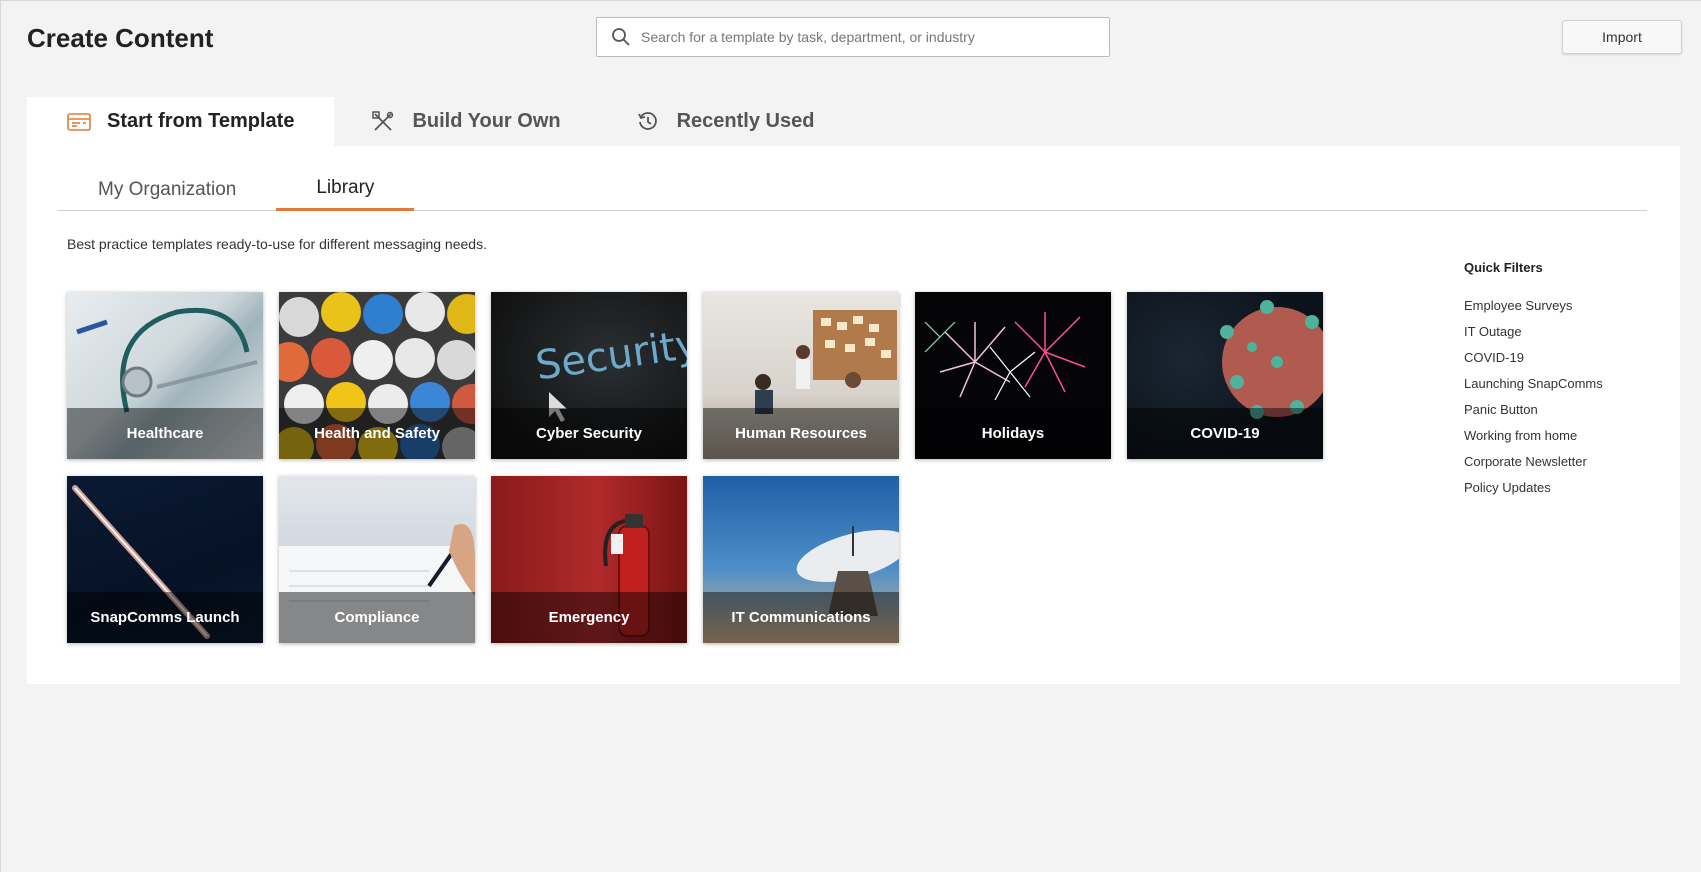 This screenshot has height=872, width=1701. Describe the element at coordinates (377, 375) in the screenshot. I see `template-card-health-and-safety: Health and Safety` at that location.